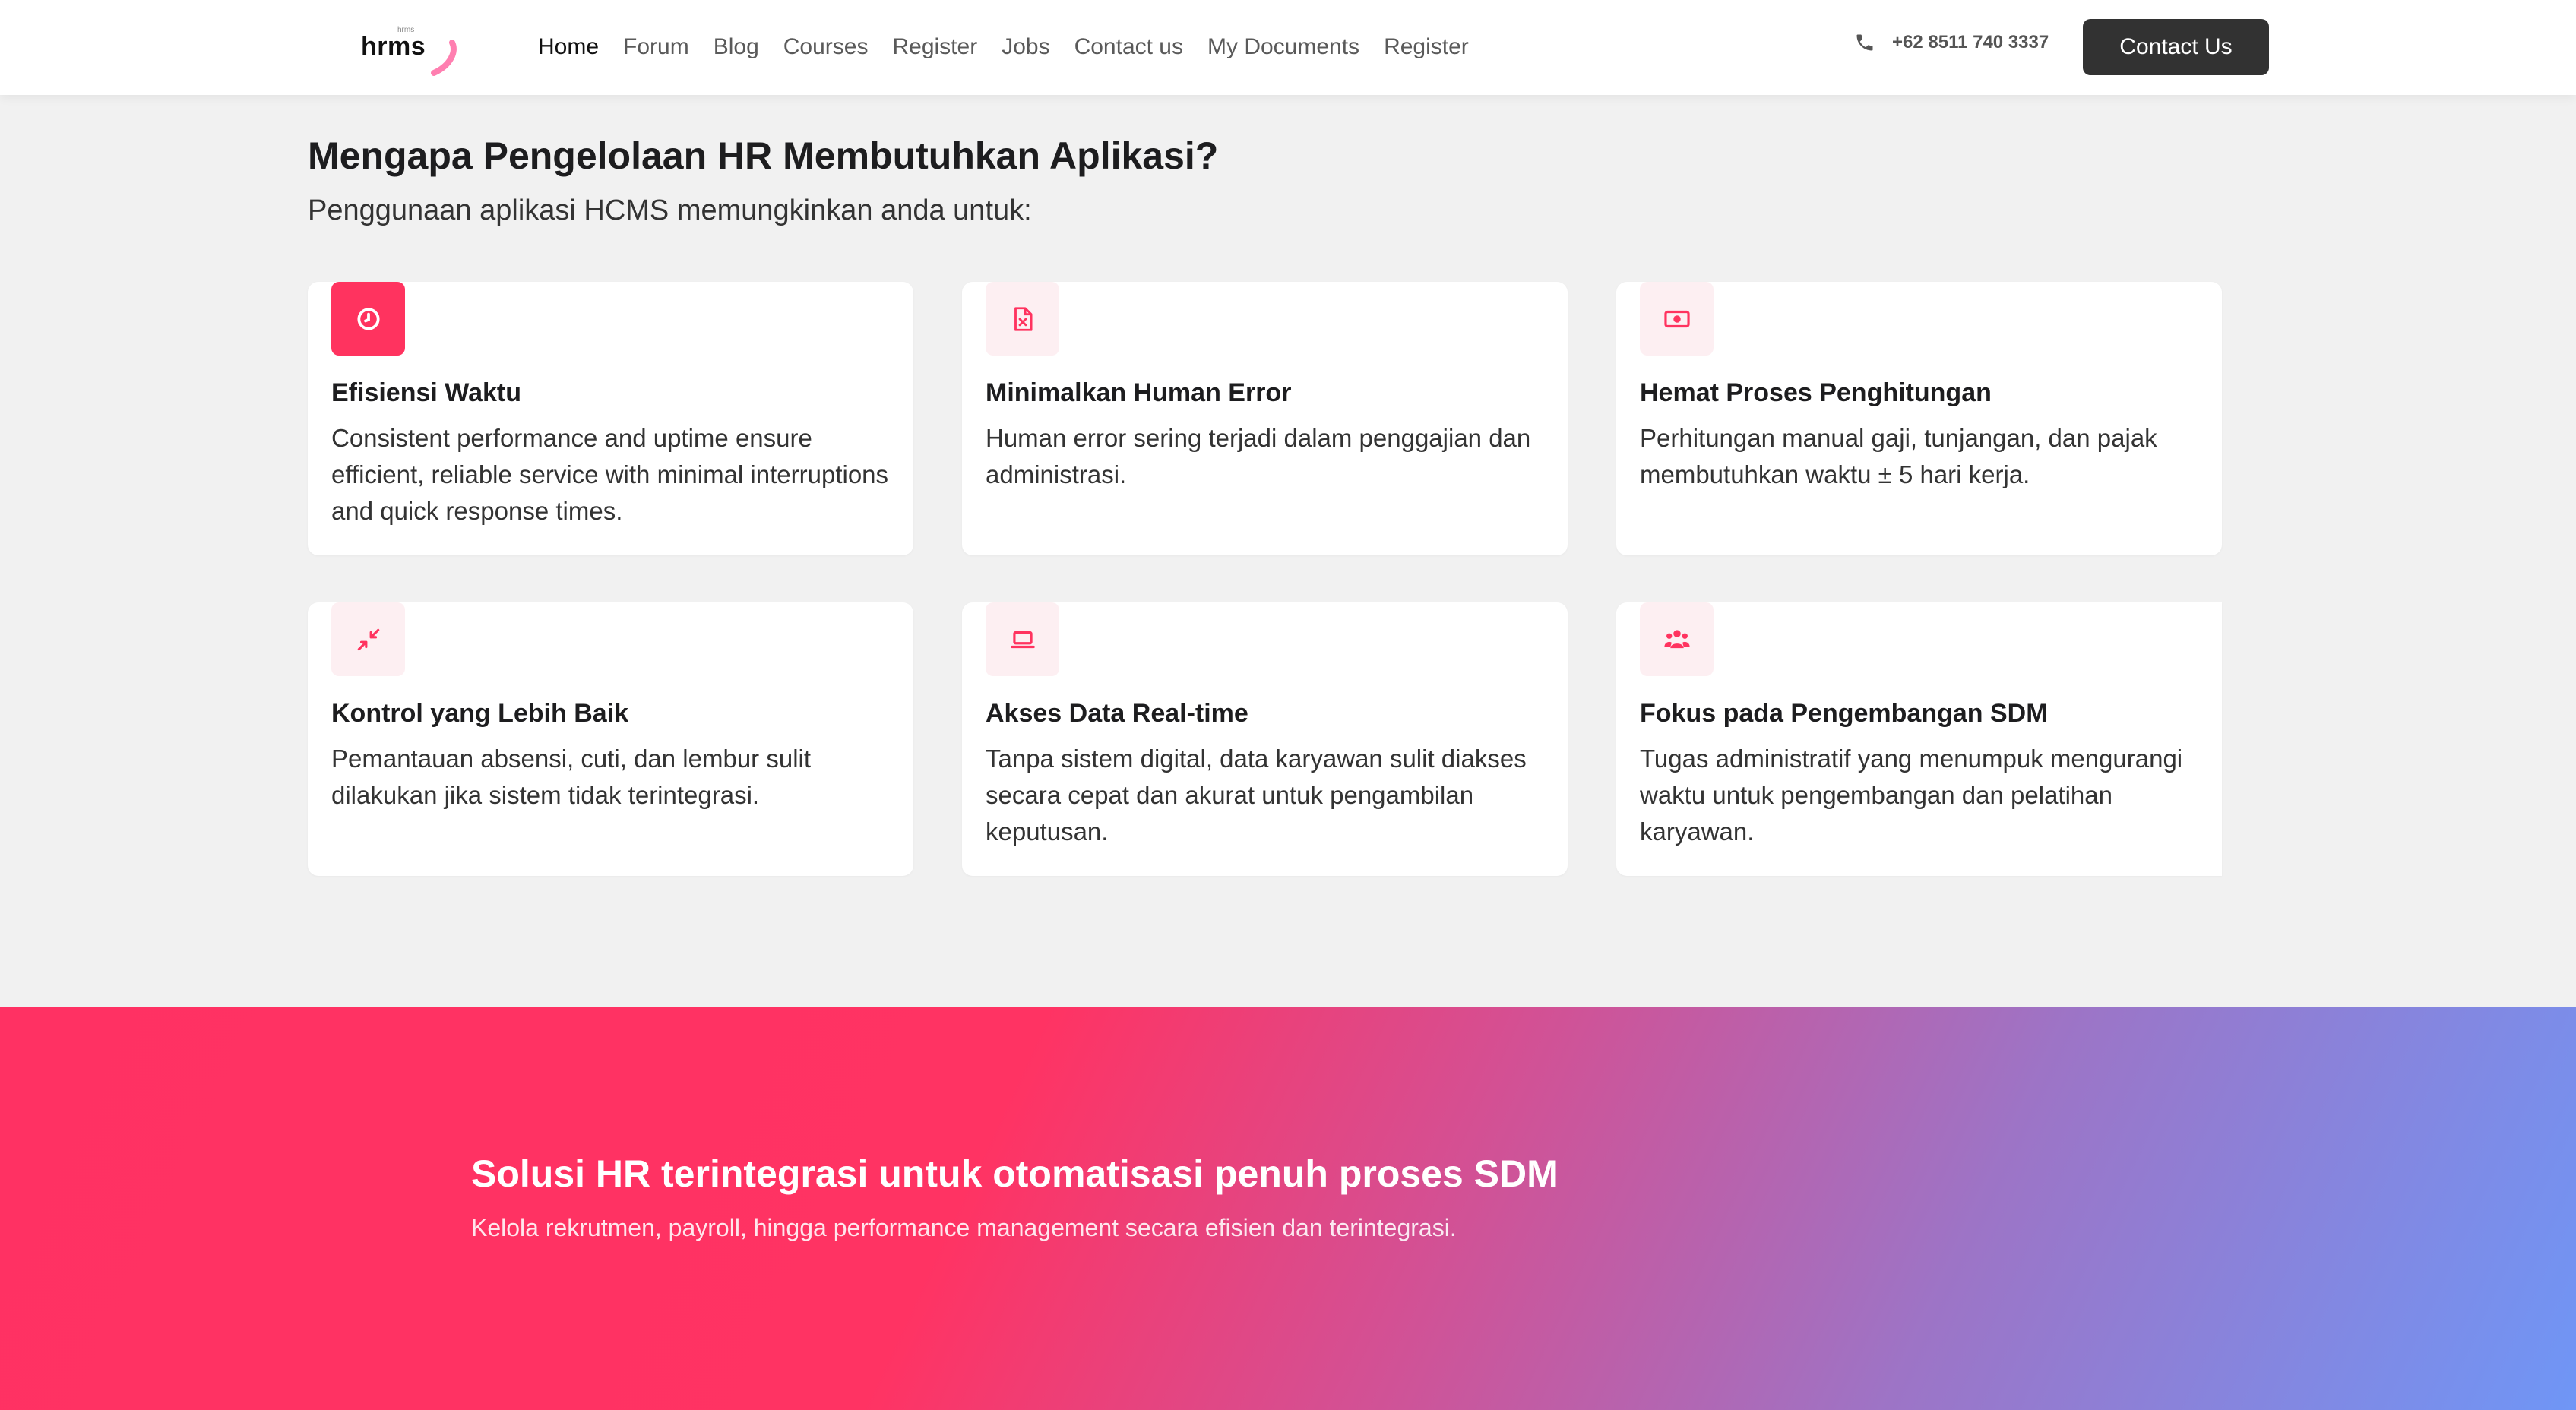 The height and width of the screenshot is (1410, 2576). What do you see at coordinates (393, 46) in the screenshot?
I see `logo-text: hrms` at bounding box center [393, 46].